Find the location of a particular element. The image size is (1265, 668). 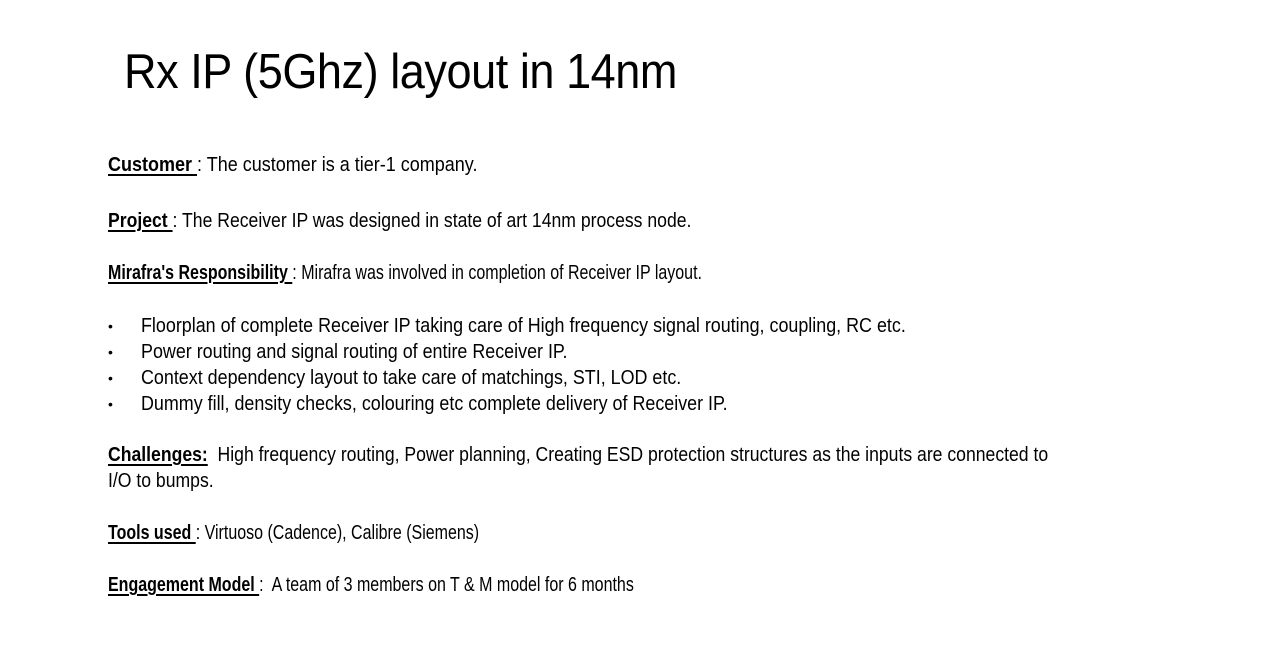

challenges-text-continued: I/O to bumps. is located at coordinates (161, 481).